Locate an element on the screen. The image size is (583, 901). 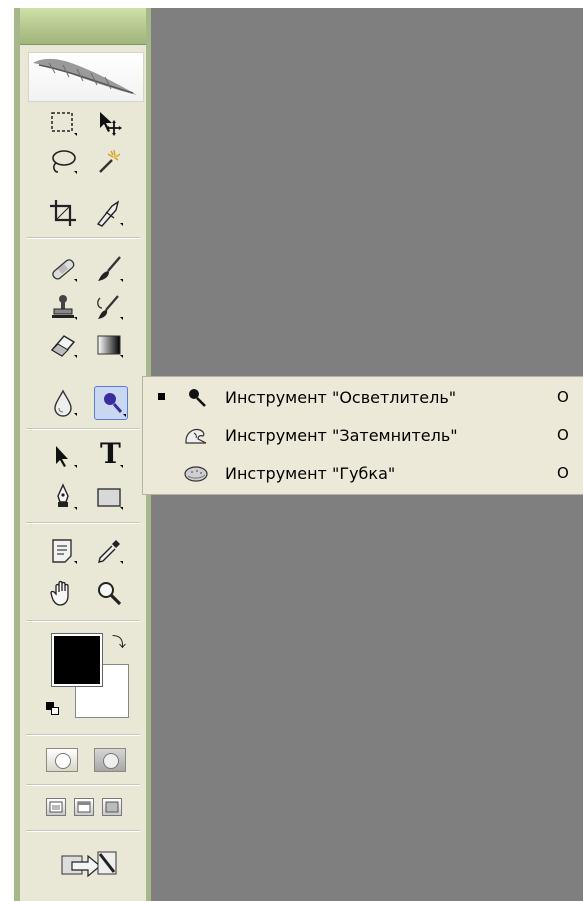
imageready-icon is located at coordinates (89, 864).